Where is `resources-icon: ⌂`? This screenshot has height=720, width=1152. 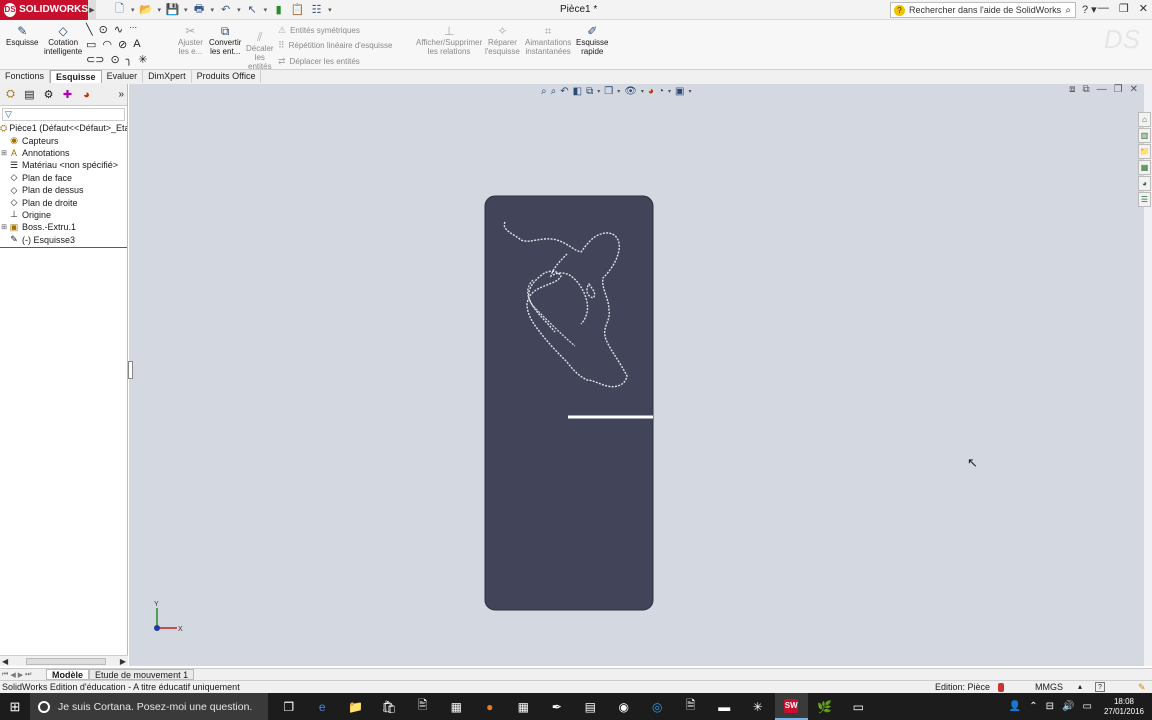
resources-icon: ⌂ is located at coordinates (1144, 119).